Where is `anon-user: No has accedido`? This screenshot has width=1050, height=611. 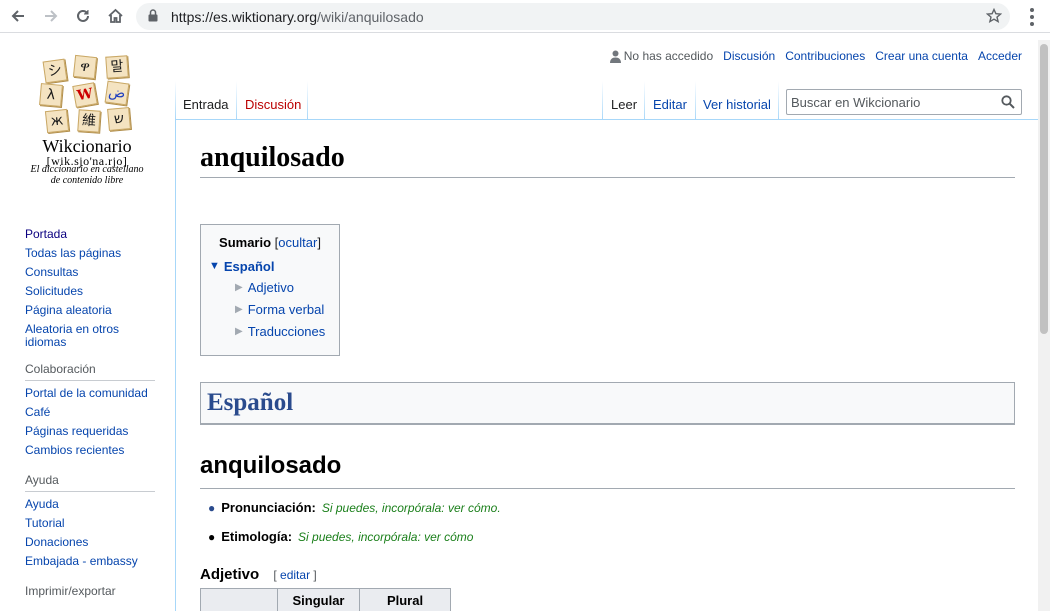 anon-user: No has accedido is located at coordinates (661, 56).